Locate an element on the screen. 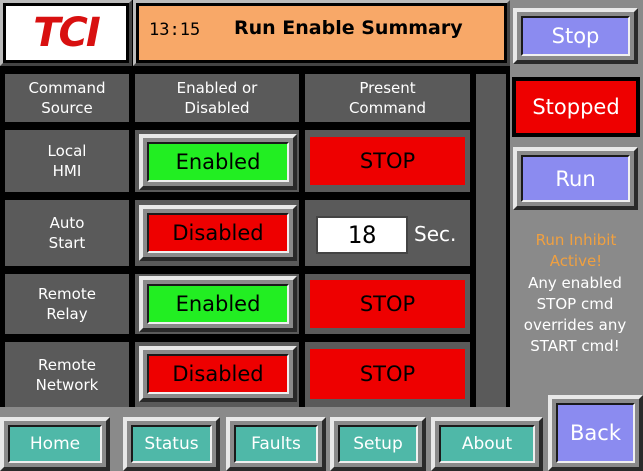 Image resolution: width=643 pixels, height=471 pixels. page-title: Run Enable Summary is located at coordinates (348, 28).